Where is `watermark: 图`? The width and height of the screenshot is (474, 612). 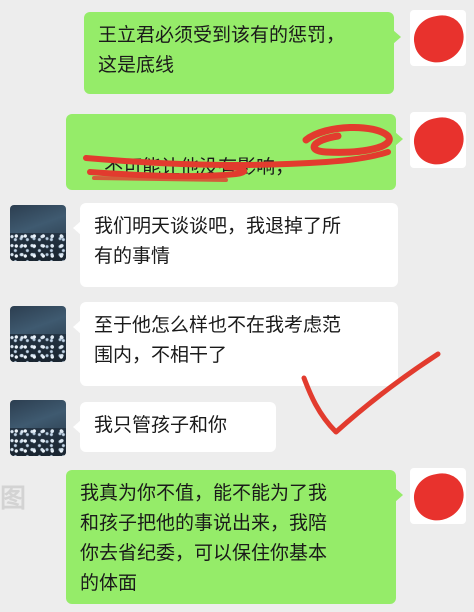
watermark: 图 is located at coordinates (13, 499).